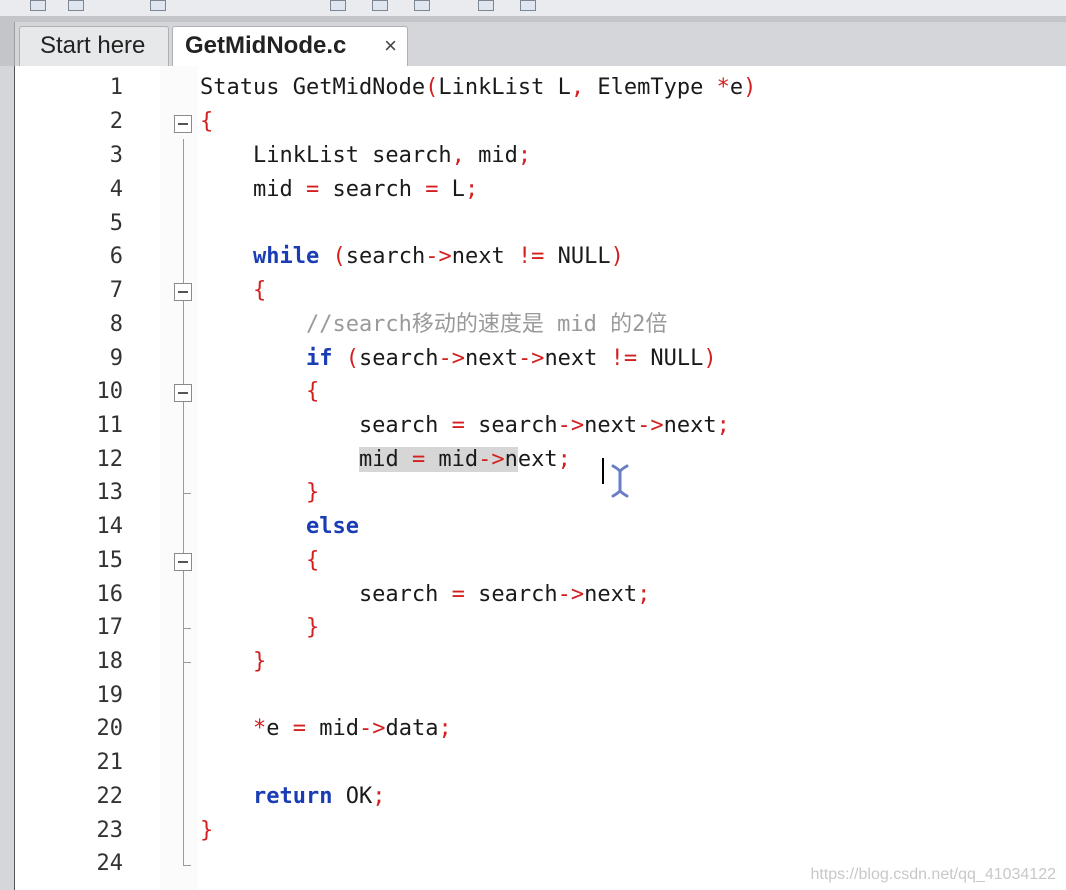  I want to click on line-number: 22, so click(110, 796).